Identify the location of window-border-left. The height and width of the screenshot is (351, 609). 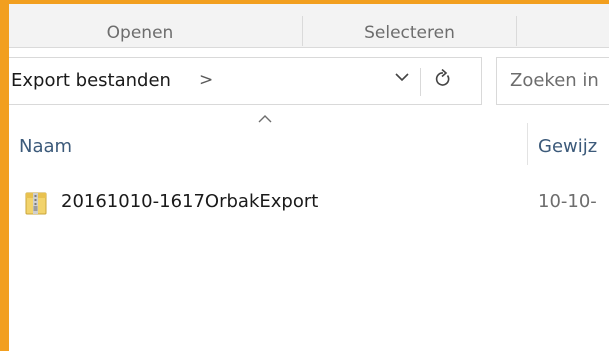
(4, 175).